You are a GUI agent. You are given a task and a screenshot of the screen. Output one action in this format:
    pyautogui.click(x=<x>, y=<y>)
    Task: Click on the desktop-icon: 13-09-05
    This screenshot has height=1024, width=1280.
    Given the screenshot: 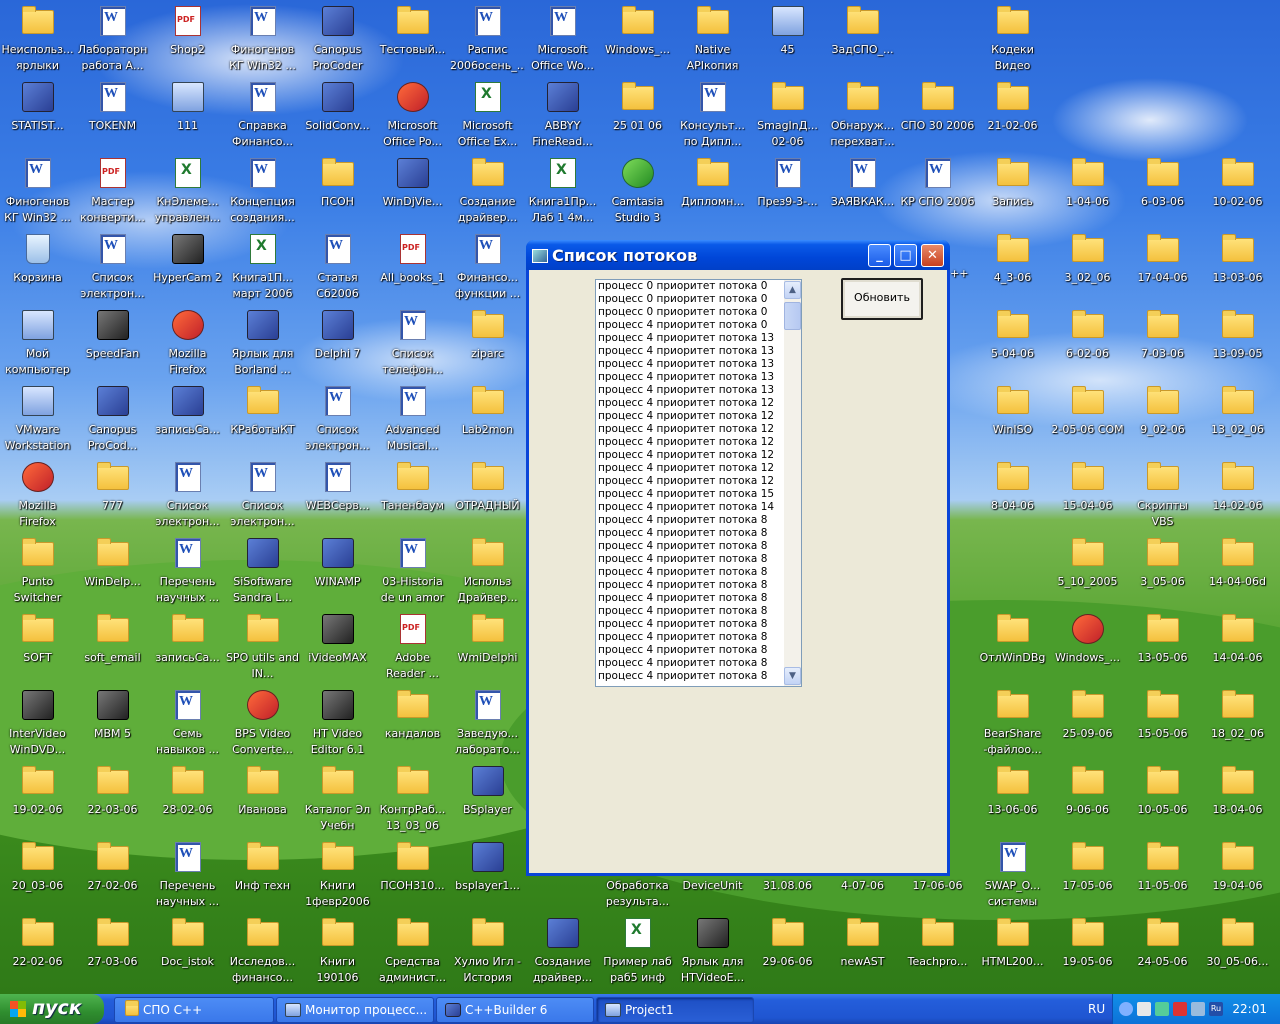 What is the action you would take?
    pyautogui.click(x=1237, y=346)
    